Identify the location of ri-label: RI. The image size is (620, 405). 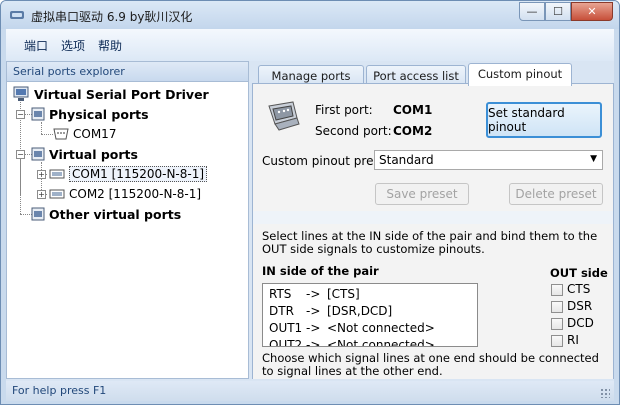
(573, 340).